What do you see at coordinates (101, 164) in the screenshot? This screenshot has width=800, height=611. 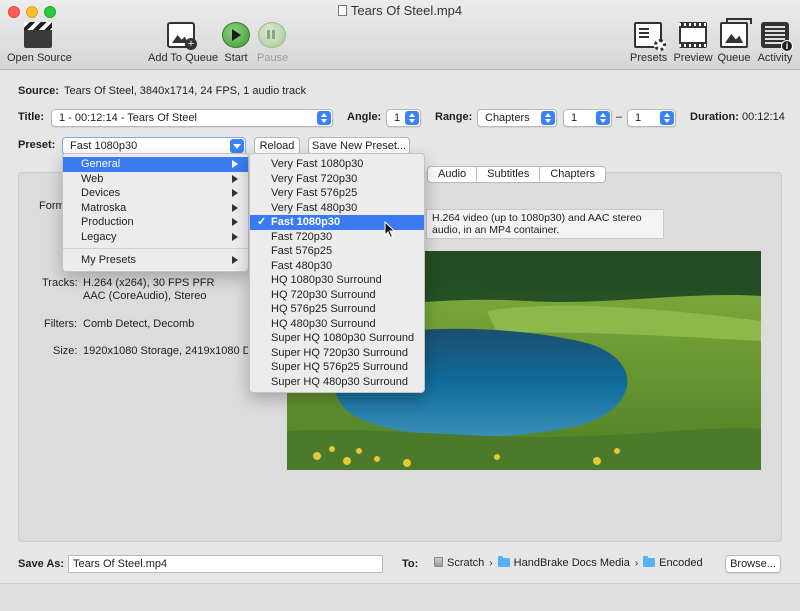 I see `menu-item-label: General` at bounding box center [101, 164].